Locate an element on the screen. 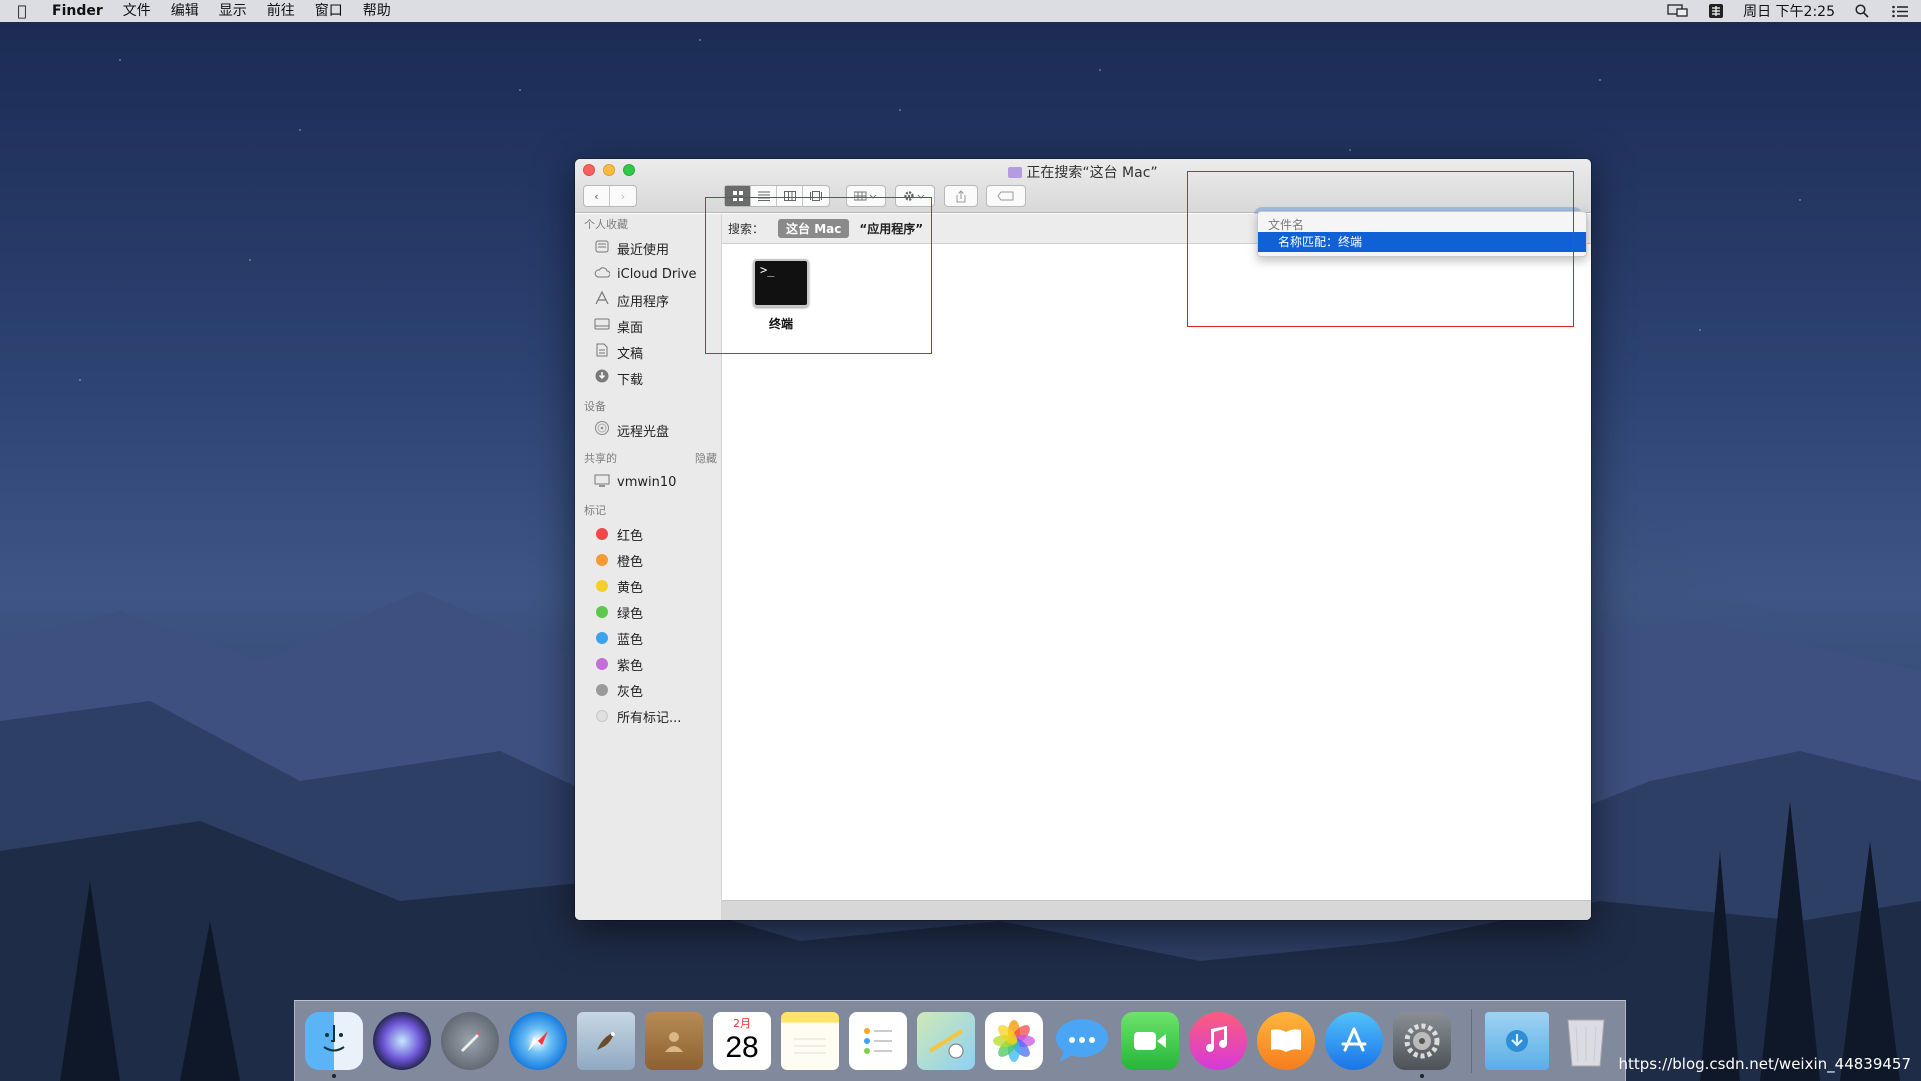  action-gear-button is located at coordinates (915, 196).